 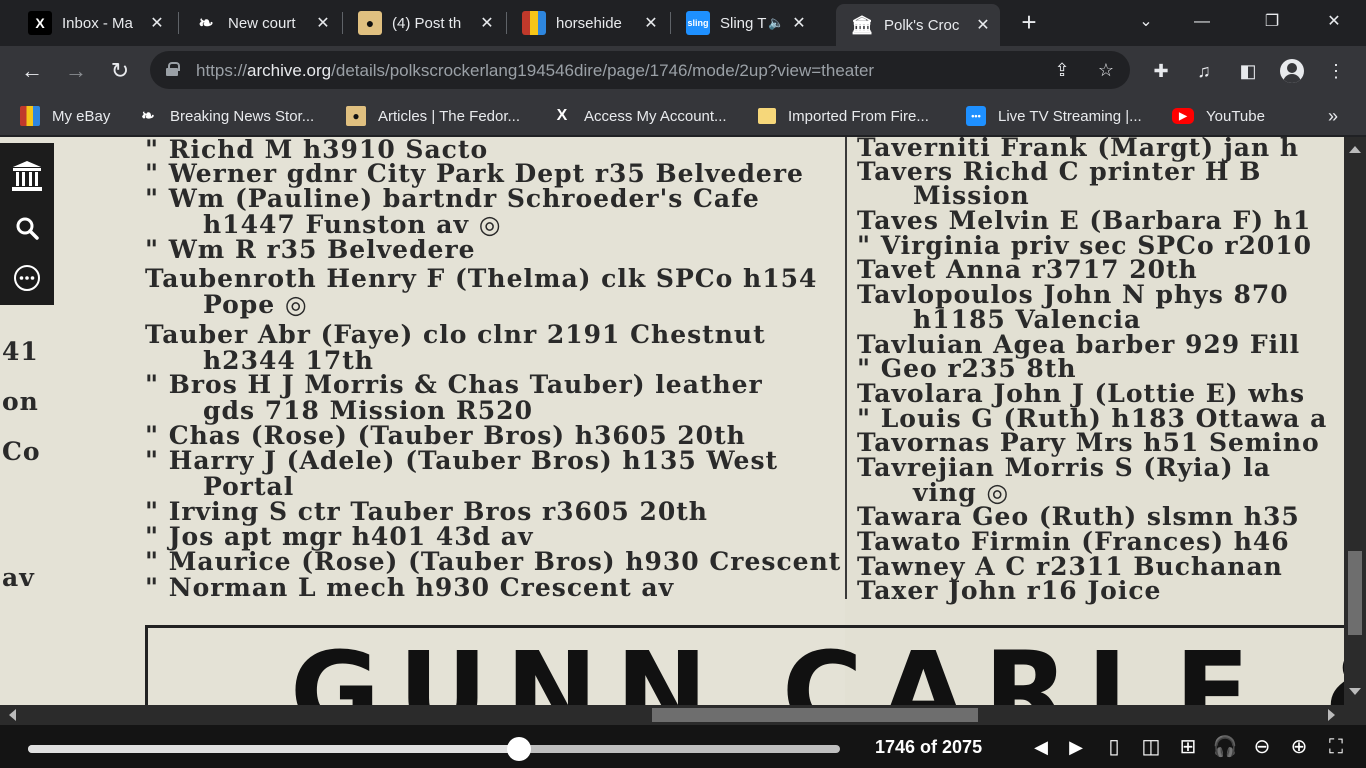 I want to click on read-aloud-icon: 🎧, so click(x=1225, y=747).